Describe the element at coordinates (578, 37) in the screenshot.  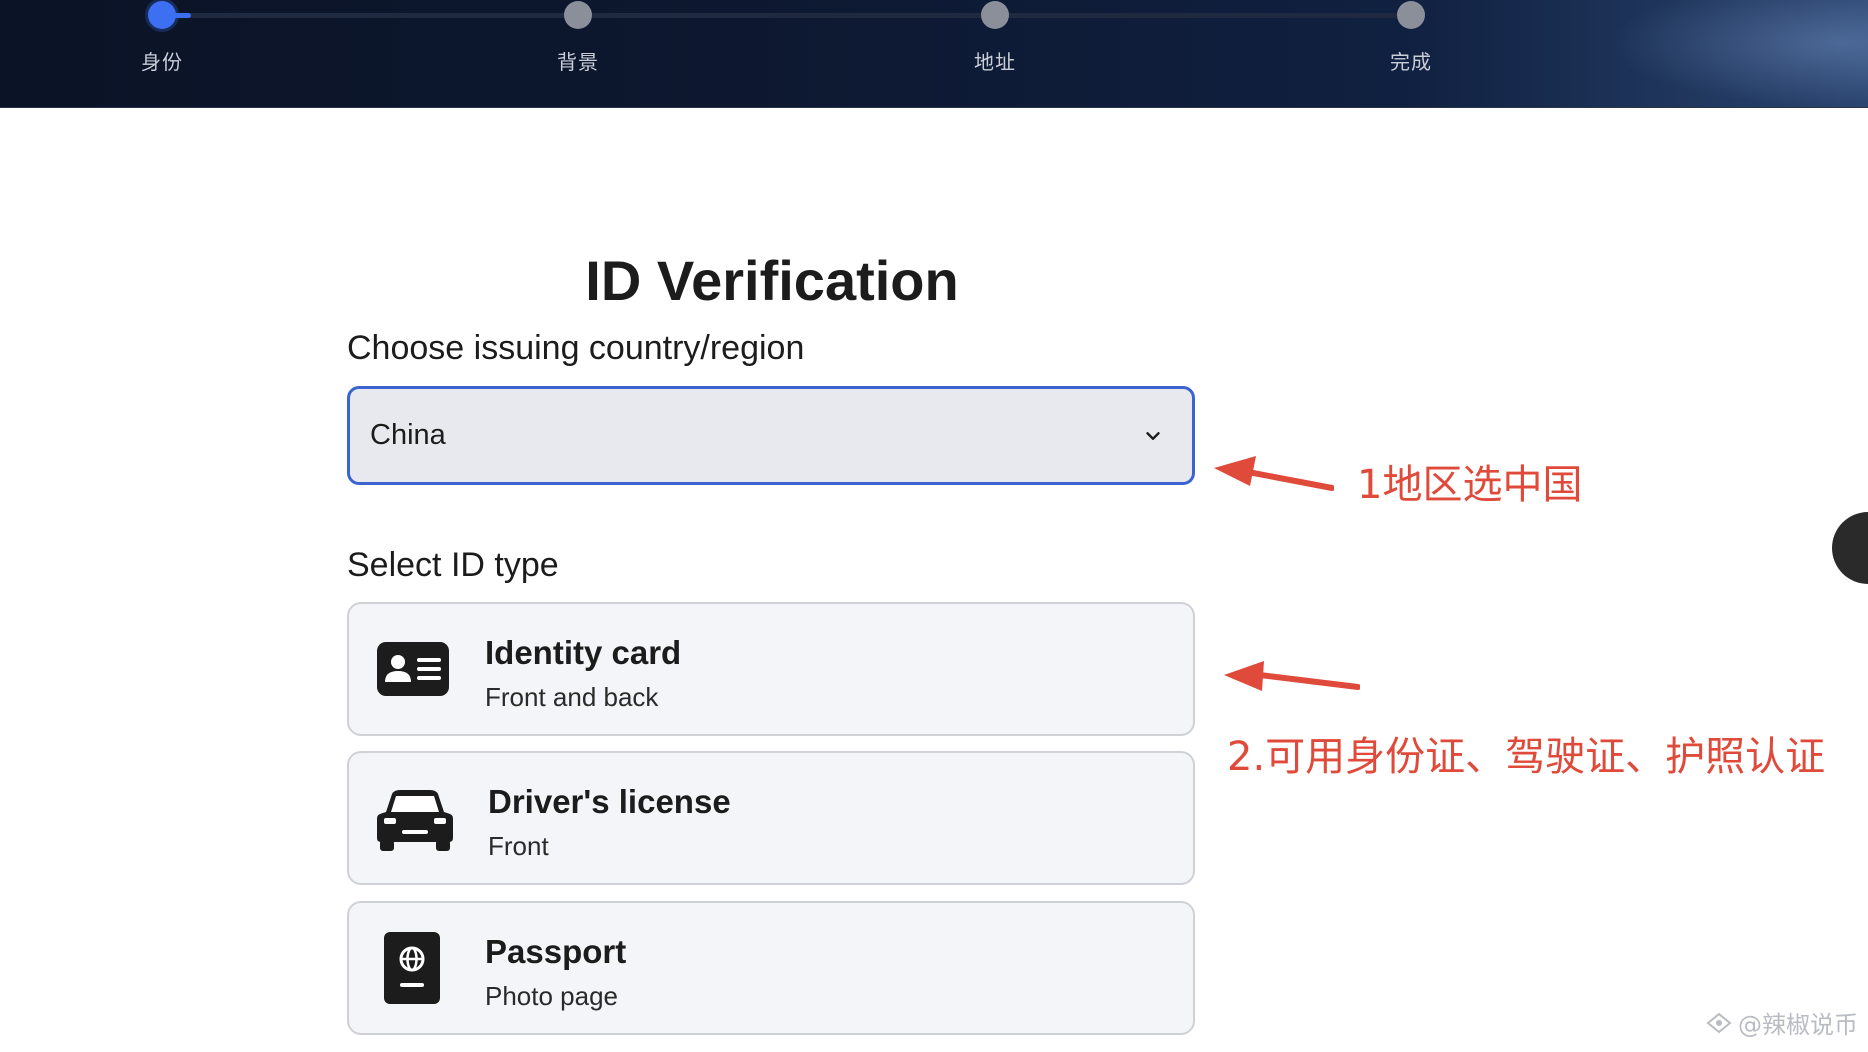
I see `step-background: 背景` at that location.